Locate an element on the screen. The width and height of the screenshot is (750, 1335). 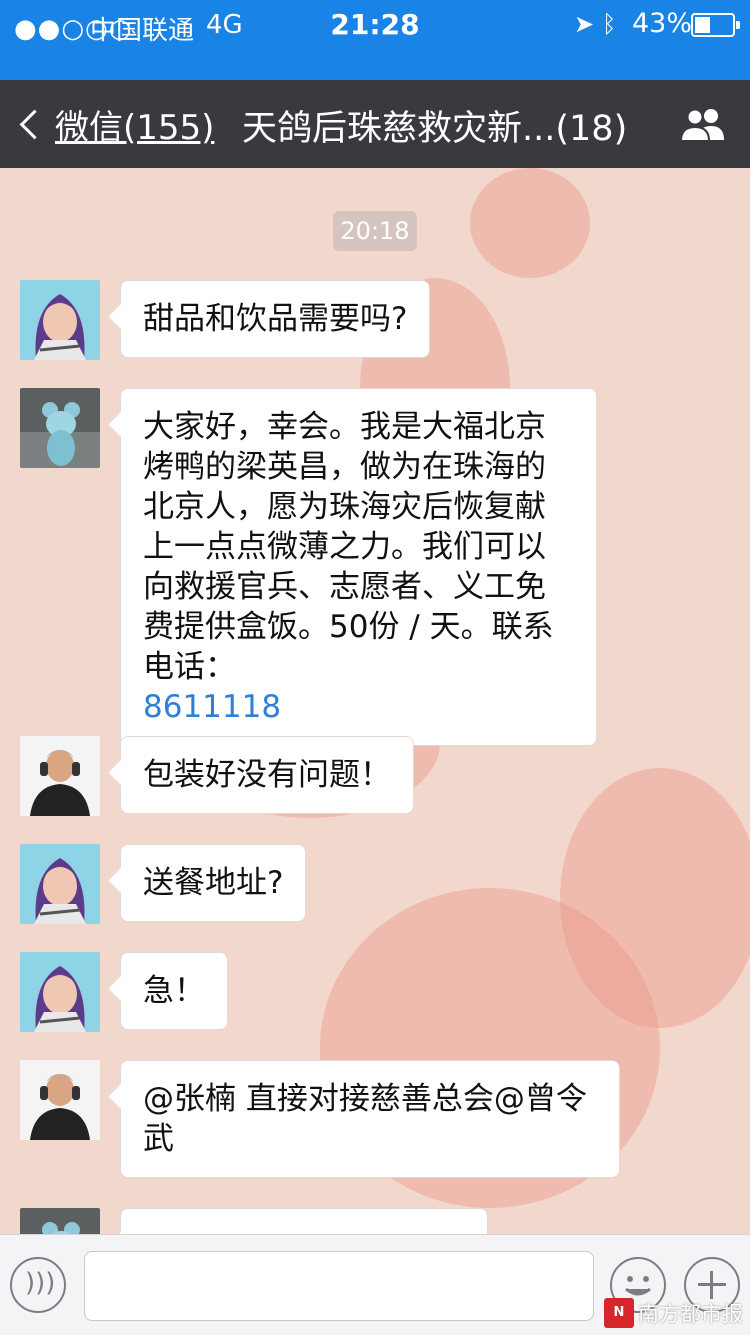
chat-title: 天鸽后珠慈救灾新...(18) is located at coordinates (435, 129).